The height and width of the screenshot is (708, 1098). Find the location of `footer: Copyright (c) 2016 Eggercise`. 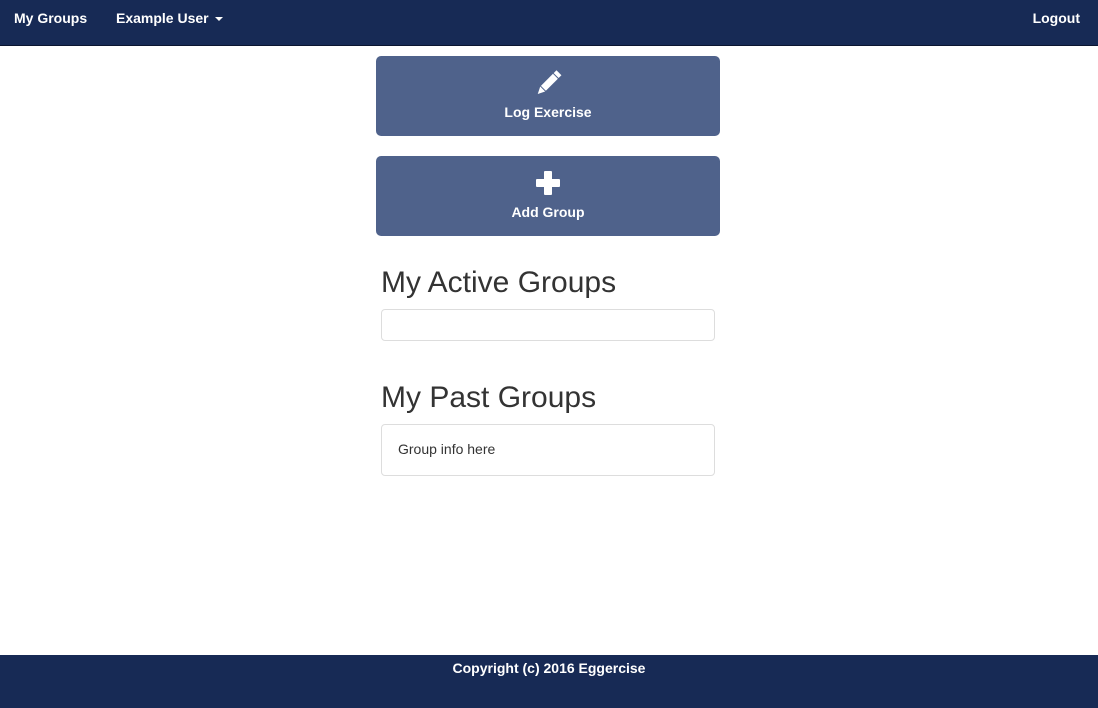

footer: Copyright (c) 2016 Eggercise is located at coordinates (549, 681).